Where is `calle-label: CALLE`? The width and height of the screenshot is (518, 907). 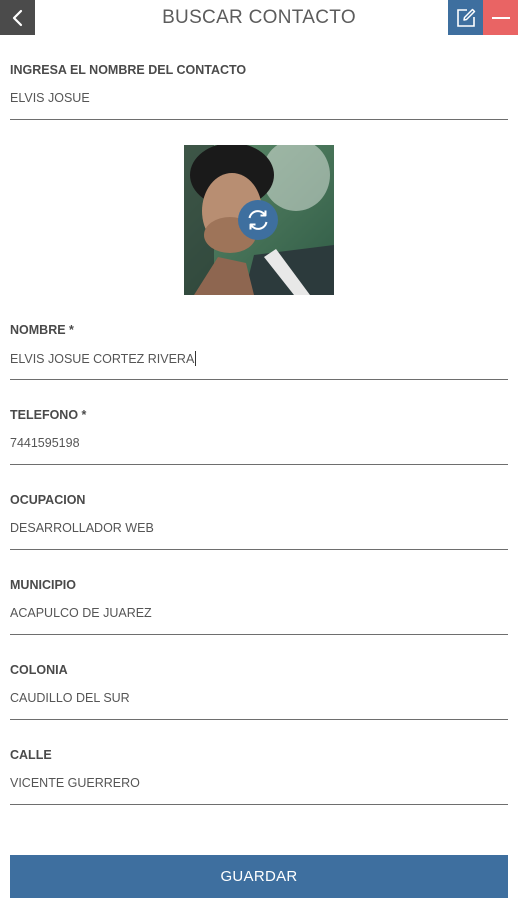
calle-label: CALLE is located at coordinates (31, 755).